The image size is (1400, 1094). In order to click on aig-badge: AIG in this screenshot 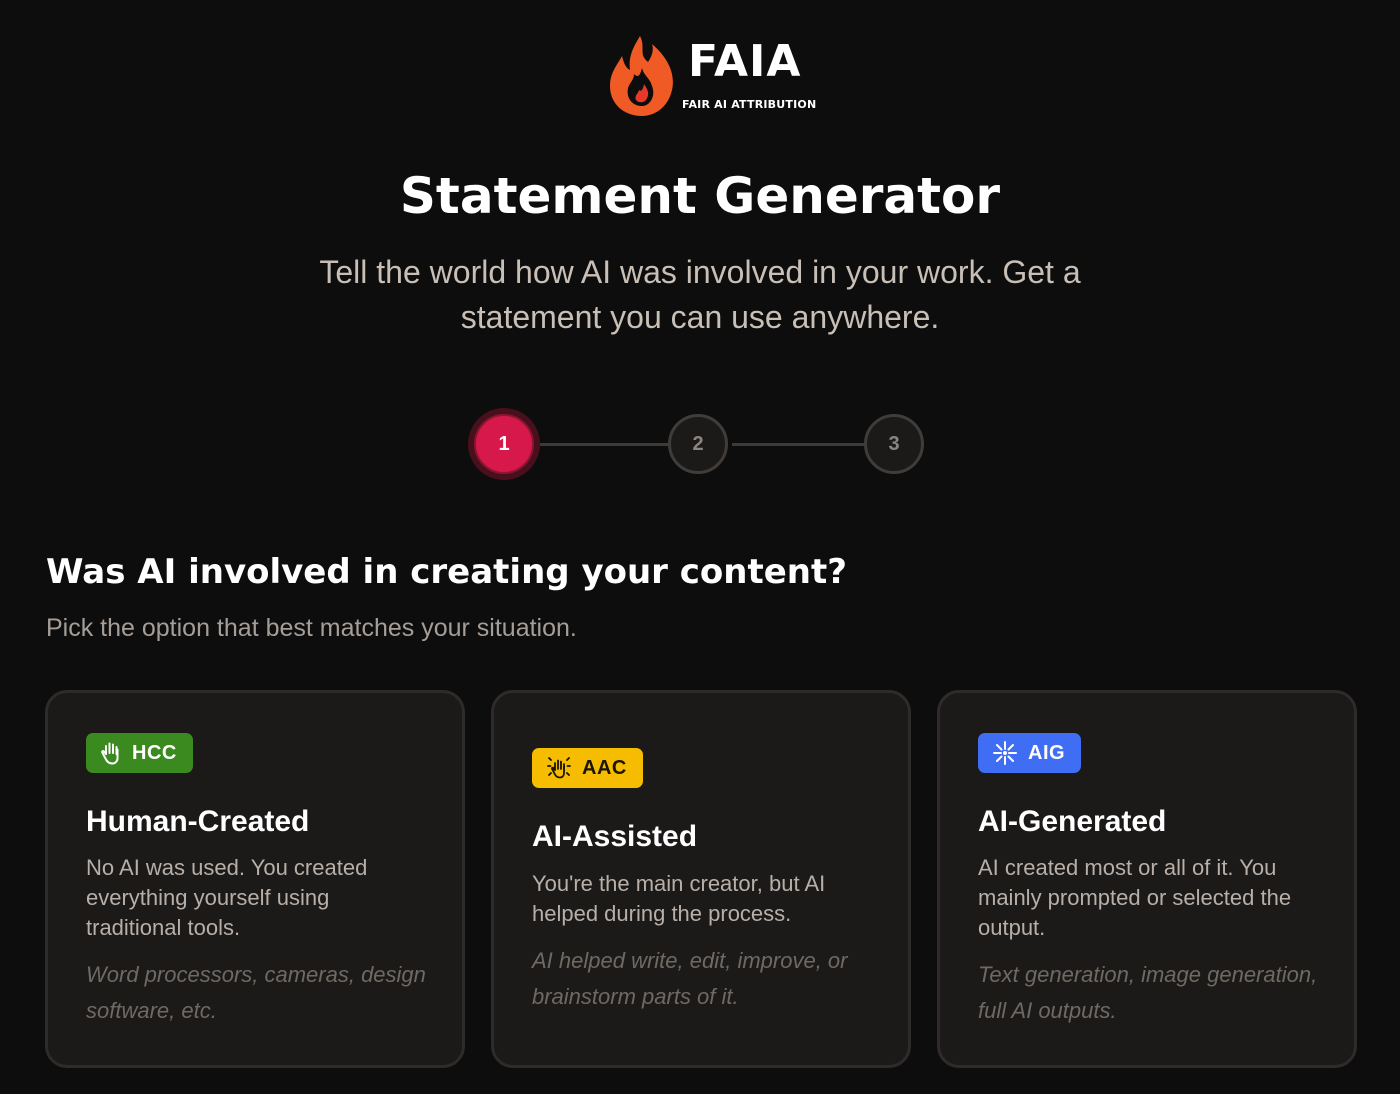, I will do `click(1030, 753)`.